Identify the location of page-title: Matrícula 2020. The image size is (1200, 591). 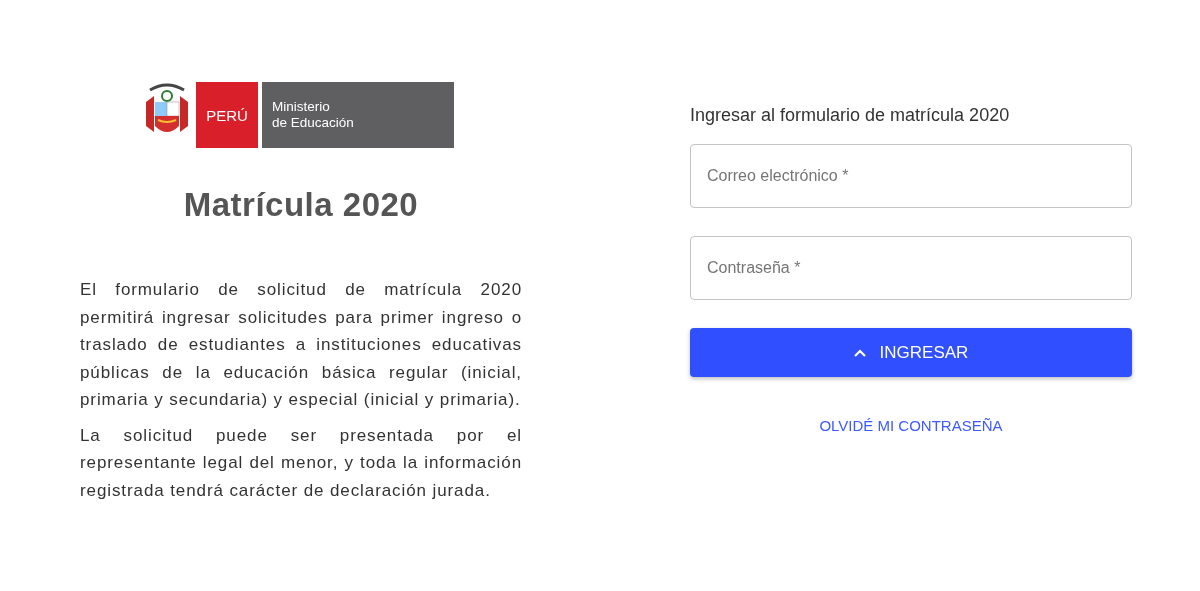
(301, 205).